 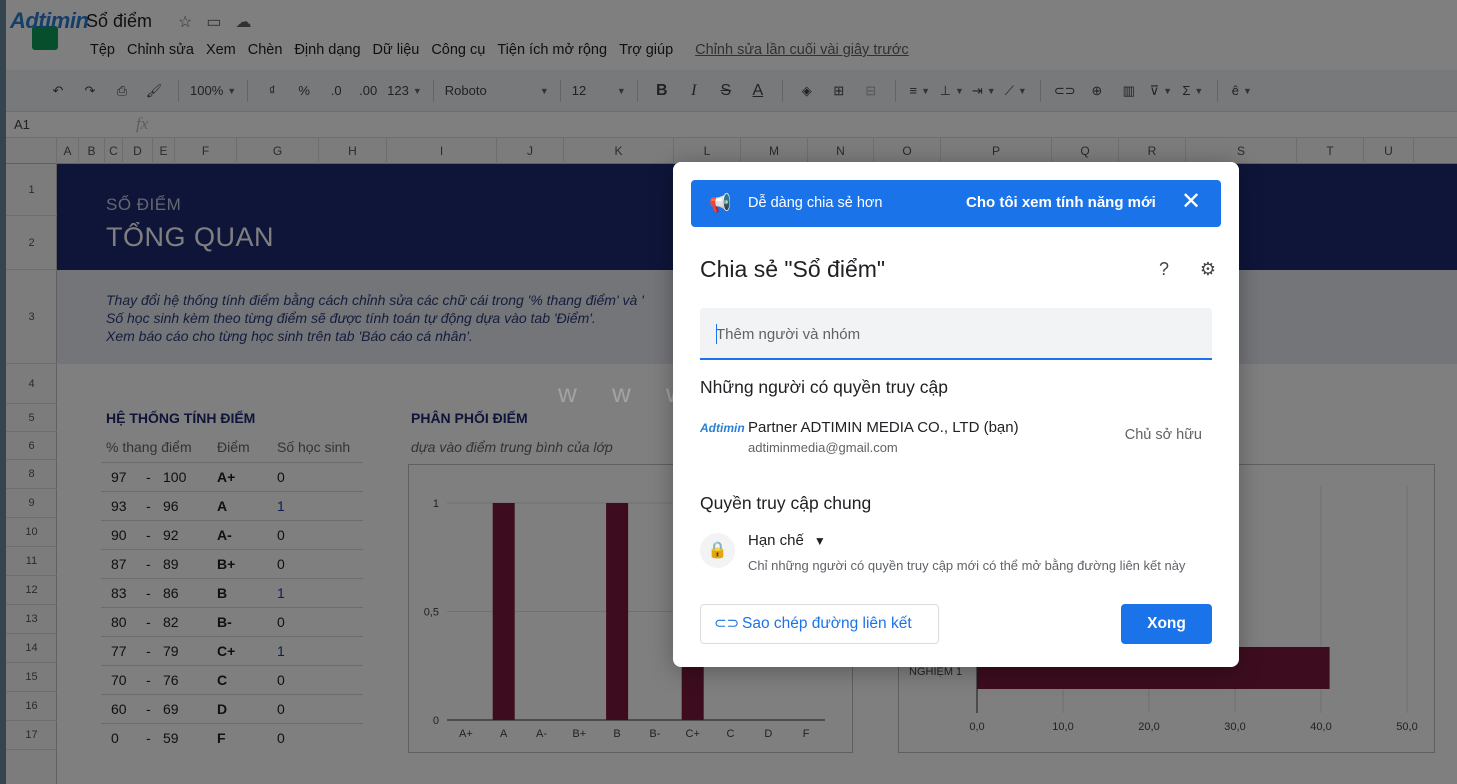 I want to click on help-icon: ?, so click(x=1164, y=269).